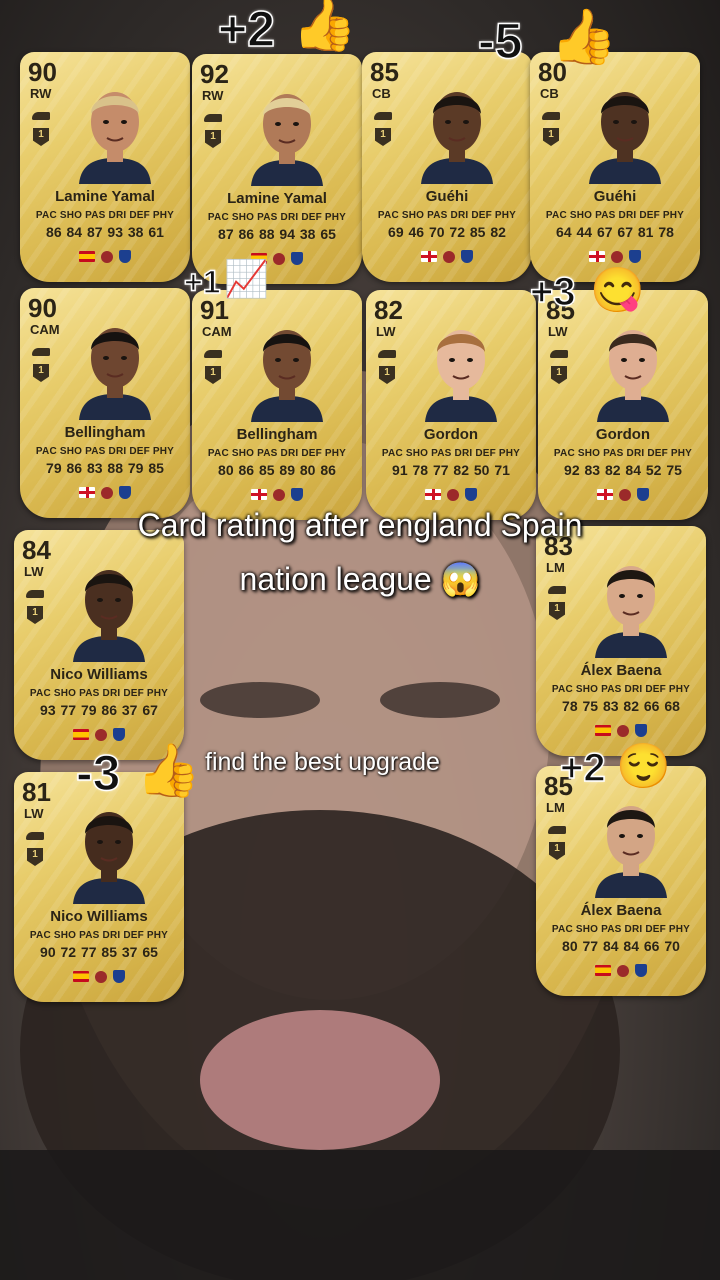 The height and width of the screenshot is (1280, 720). What do you see at coordinates (451, 470) in the screenshot?
I see `stat-values: 91 78 77 82 50 71` at bounding box center [451, 470].